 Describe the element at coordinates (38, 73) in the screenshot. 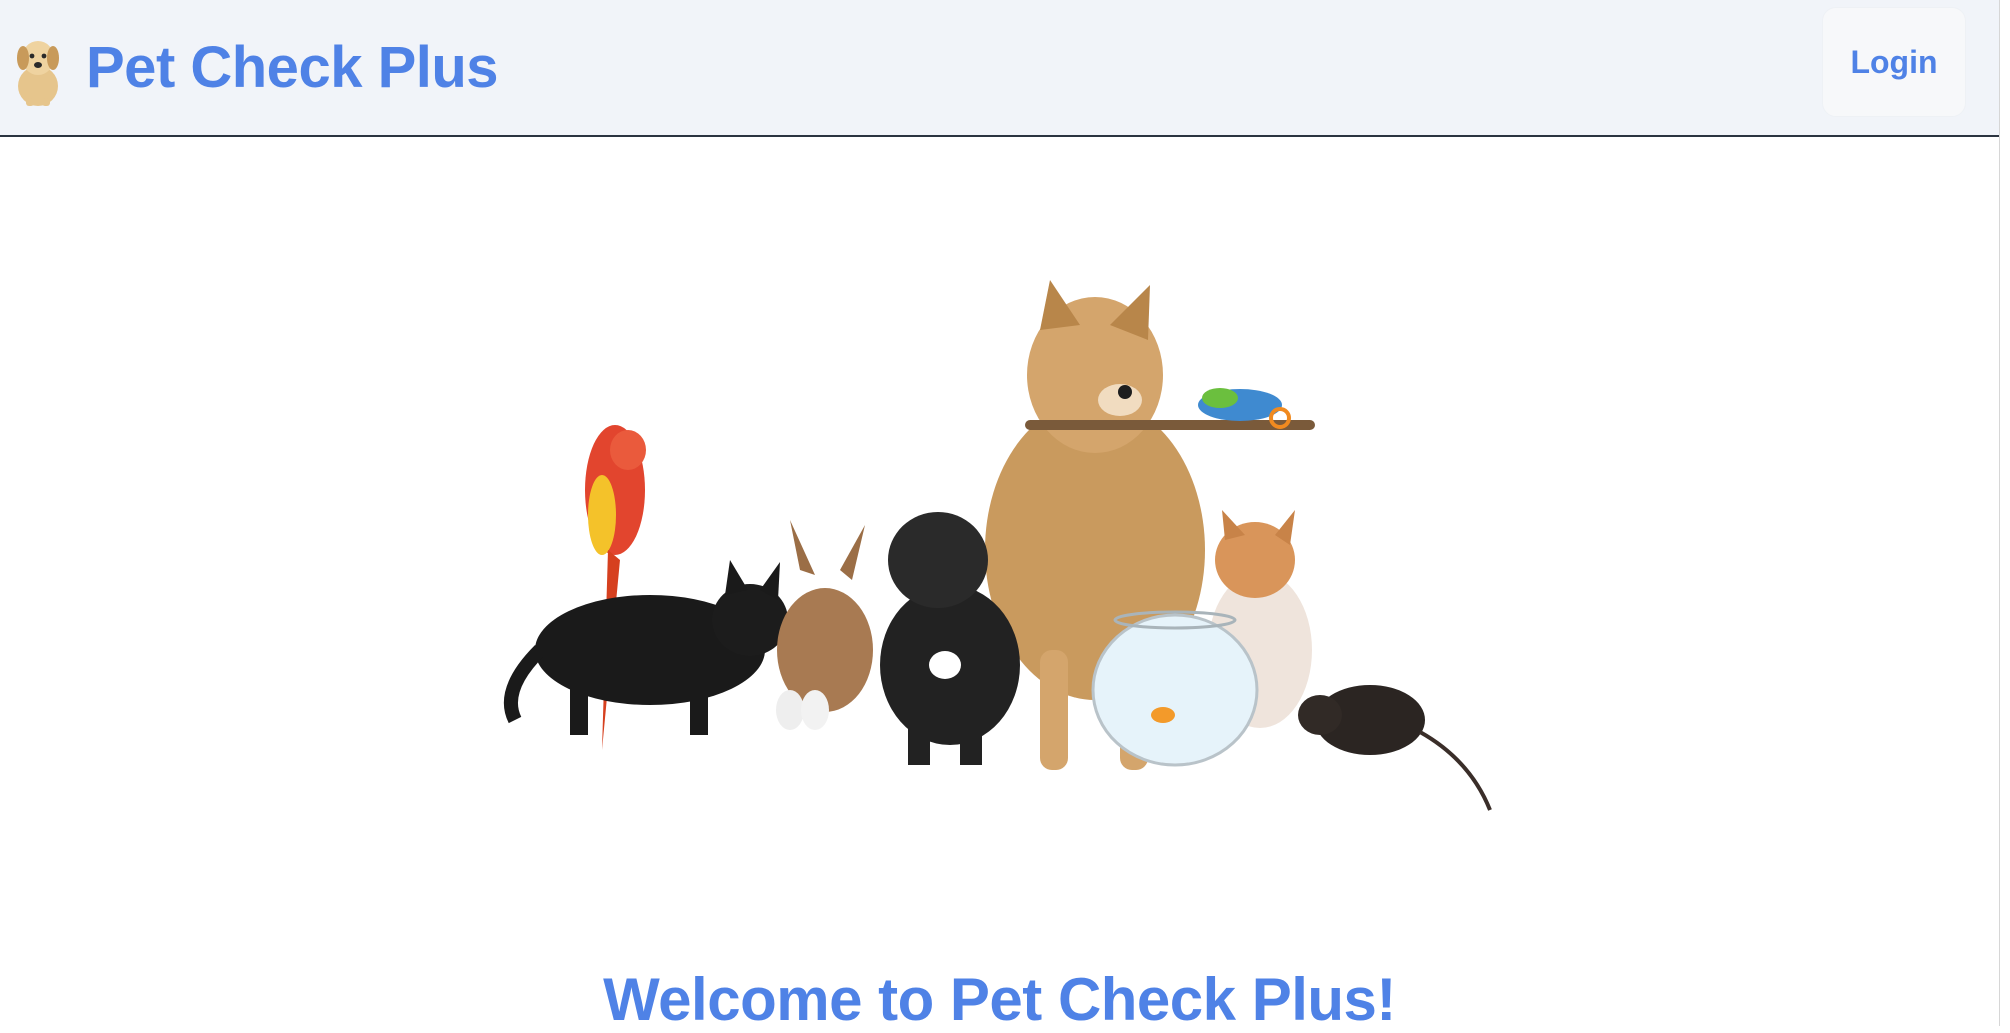

I see `puppy-logo-icon` at that location.